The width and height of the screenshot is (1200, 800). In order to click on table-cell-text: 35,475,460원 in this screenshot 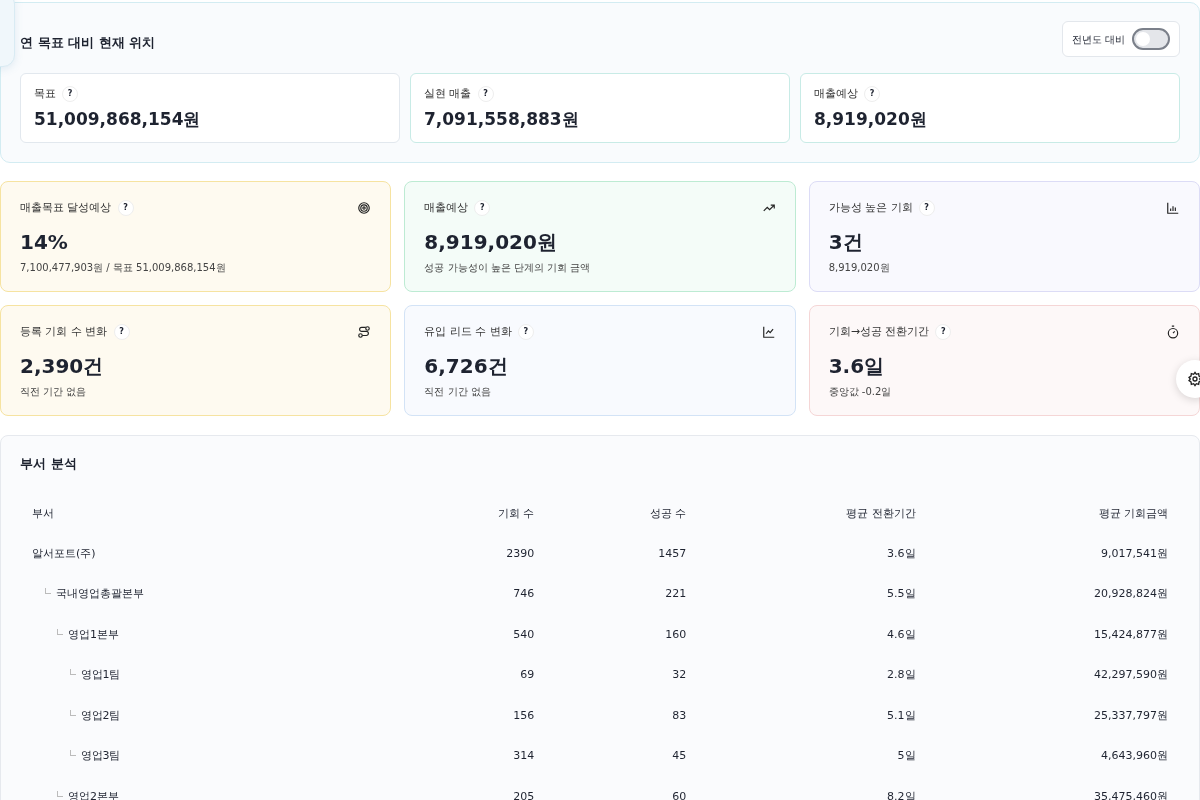, I will do `click(1131, 794)`.